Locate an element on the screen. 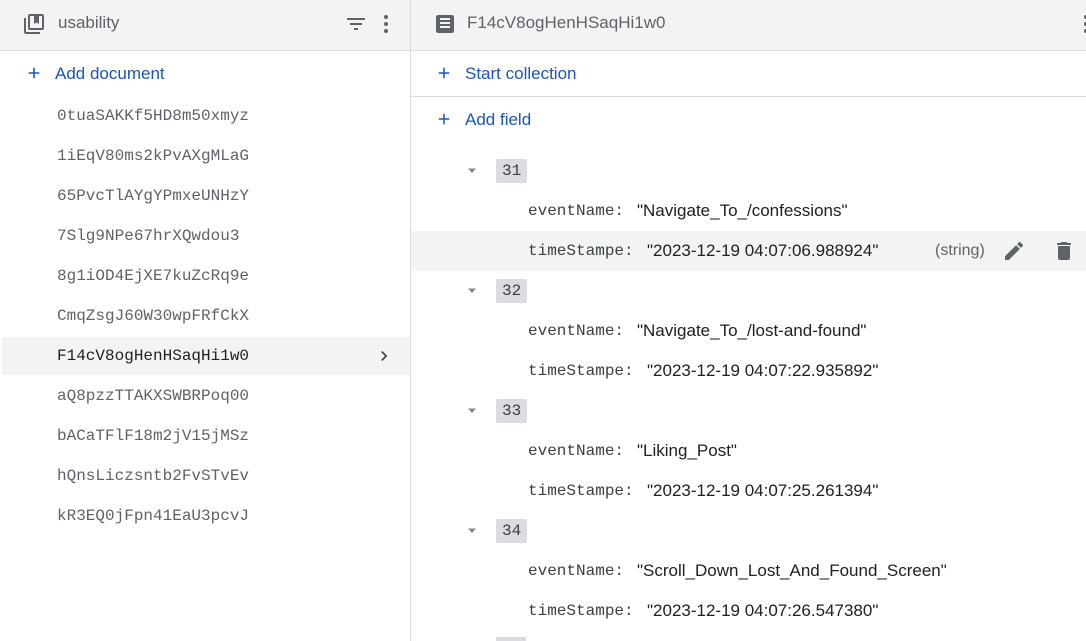  document-id: 65PvcTlAYgYPmxeUNHzY is located at coordinates (153, 196).